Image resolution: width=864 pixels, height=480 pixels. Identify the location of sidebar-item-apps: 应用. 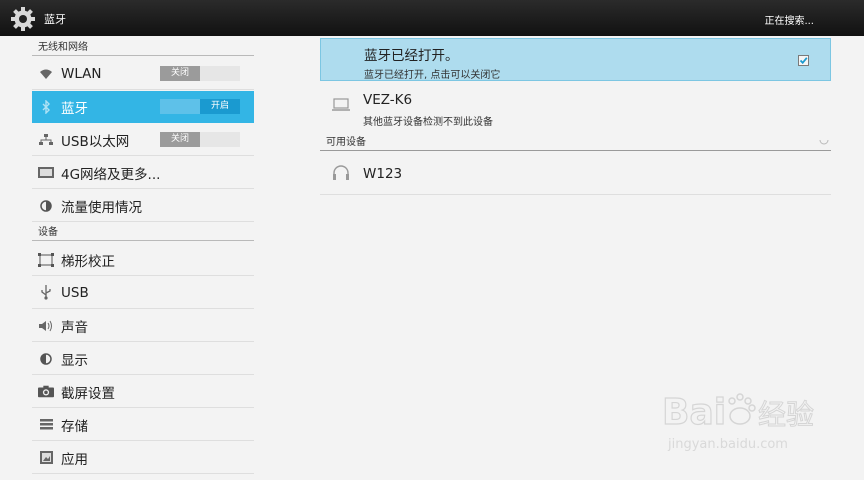
(143, 458).